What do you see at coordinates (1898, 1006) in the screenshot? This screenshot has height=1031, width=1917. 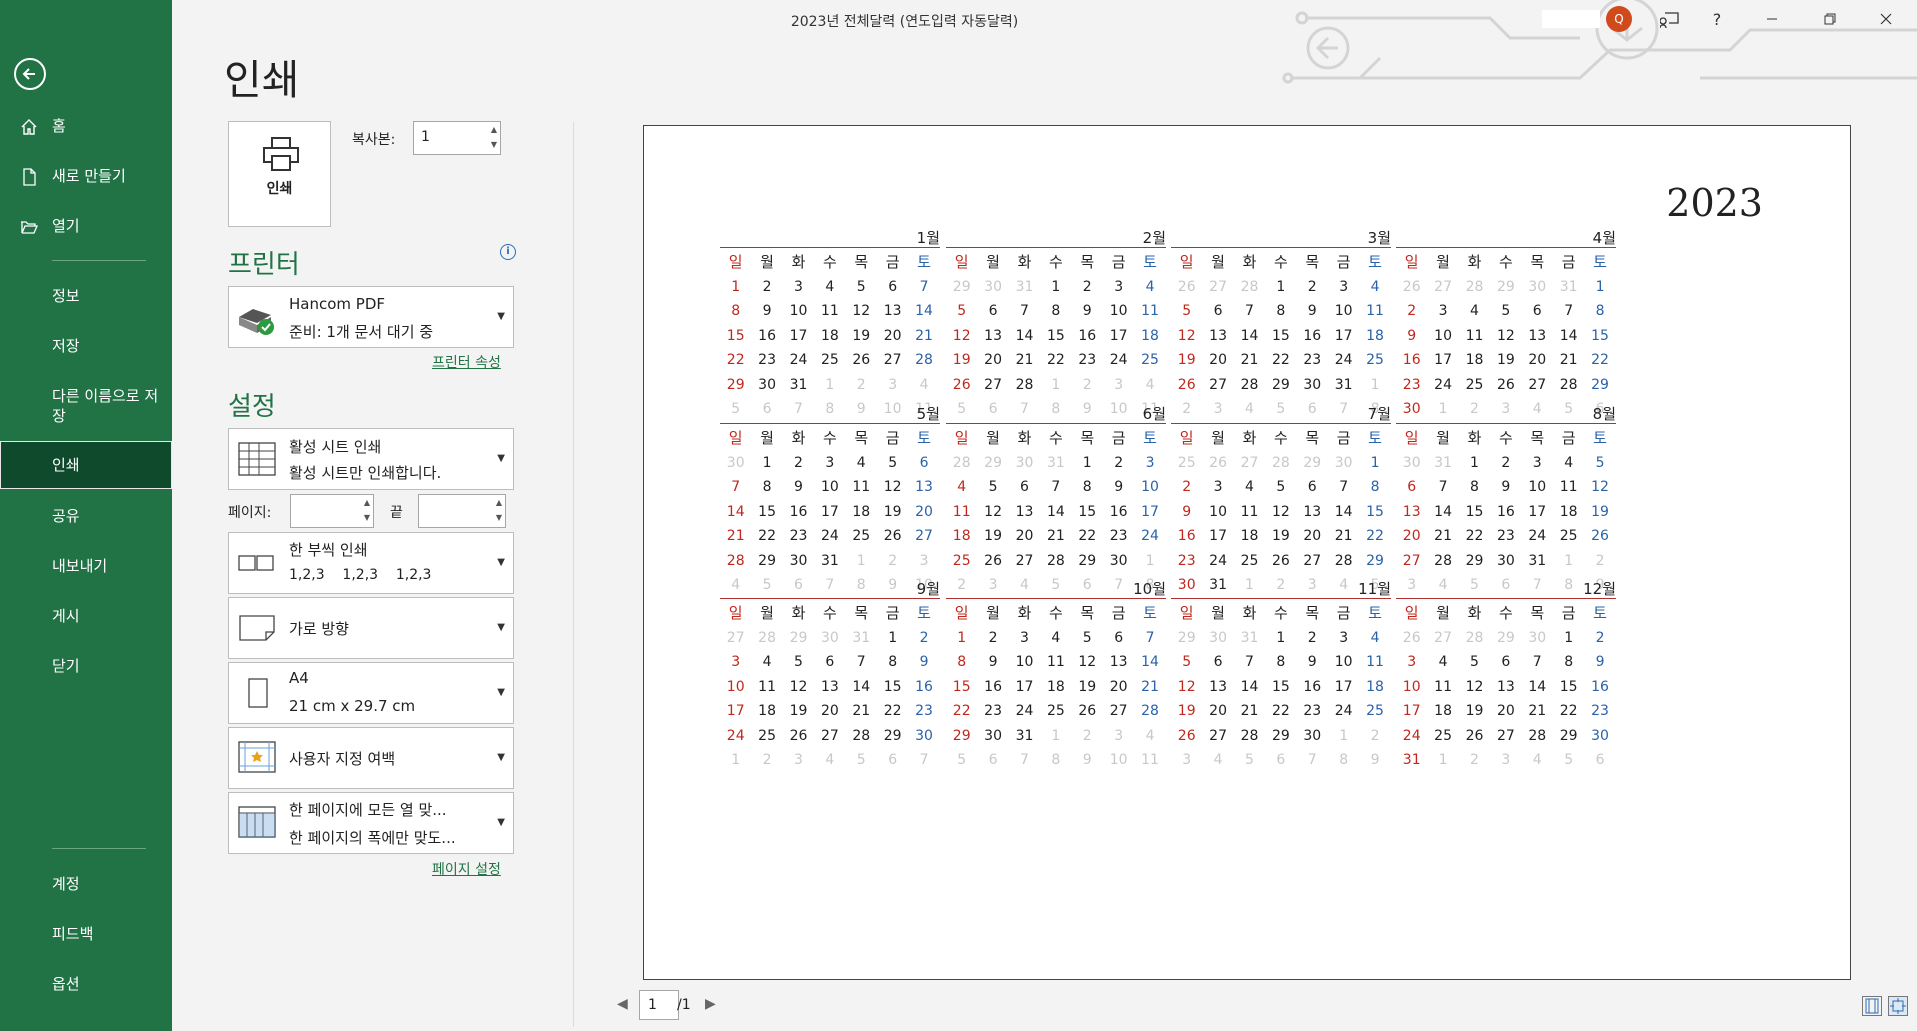 I see `zoom-to-page-button` at bounding box center [1898, 1006].